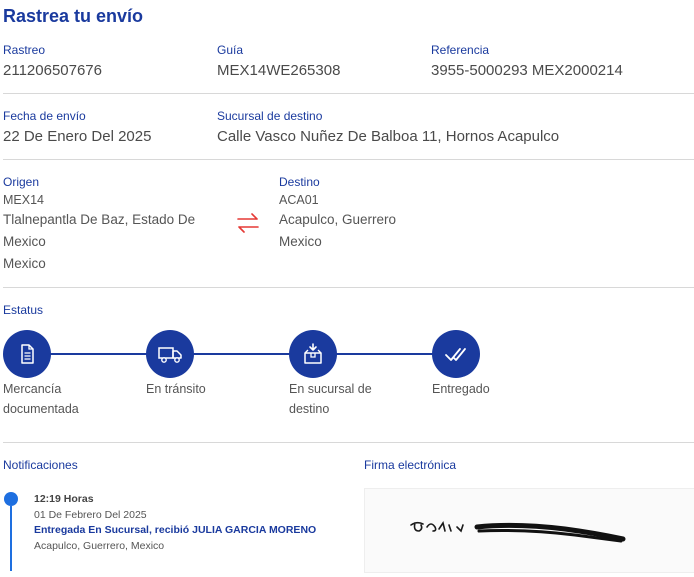 This screenshot has height=577, width=694. Describe the element at coordinates (248, 223) in the screenshot. I see `swap-arrows-icon` at that location.